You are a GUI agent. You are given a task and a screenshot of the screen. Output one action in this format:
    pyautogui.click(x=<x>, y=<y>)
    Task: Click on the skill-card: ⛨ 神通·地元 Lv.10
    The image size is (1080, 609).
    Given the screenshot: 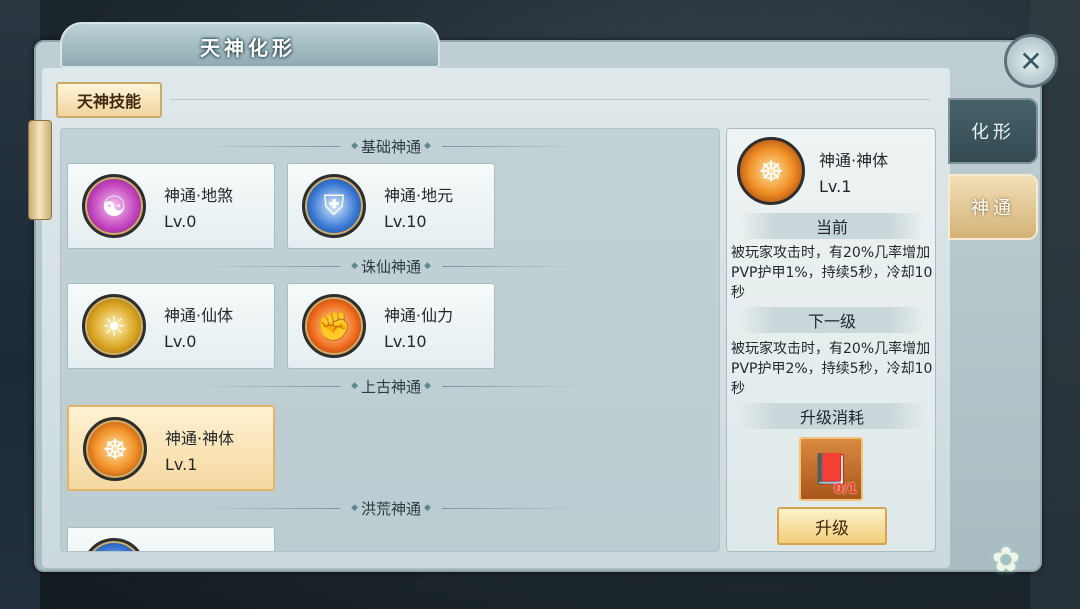 What is the action you would take?
    pyautogui.click(x=391, y=206)
    